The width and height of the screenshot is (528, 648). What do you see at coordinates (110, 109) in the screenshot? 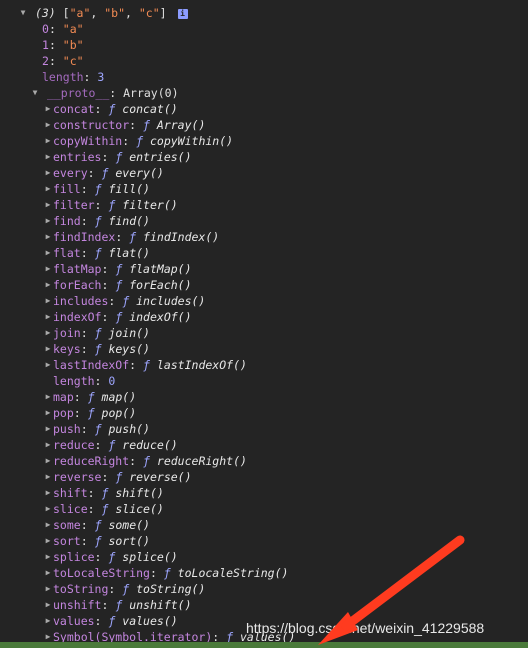
I see `proto-method-row: ▶ concat: ƒ concat()` at bounding box center [110, 109].